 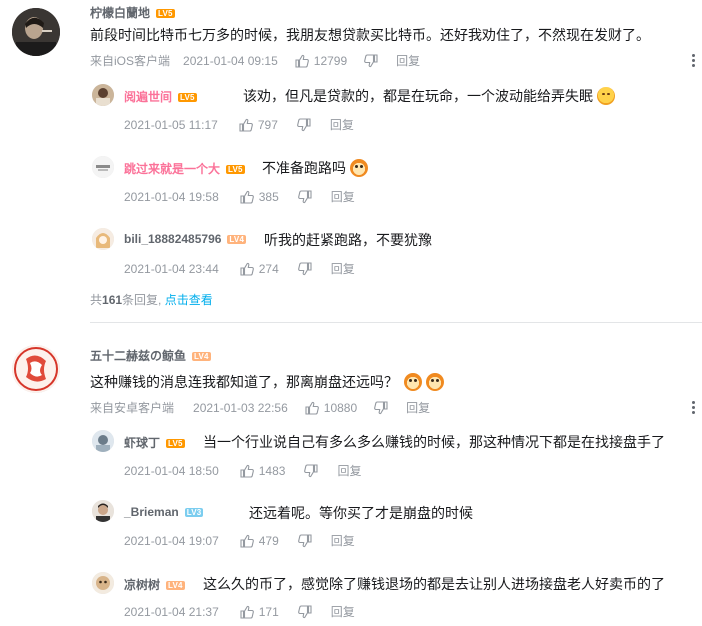 I want to click on reply-username: _Brieman LV3, so click(x=164, y=512).